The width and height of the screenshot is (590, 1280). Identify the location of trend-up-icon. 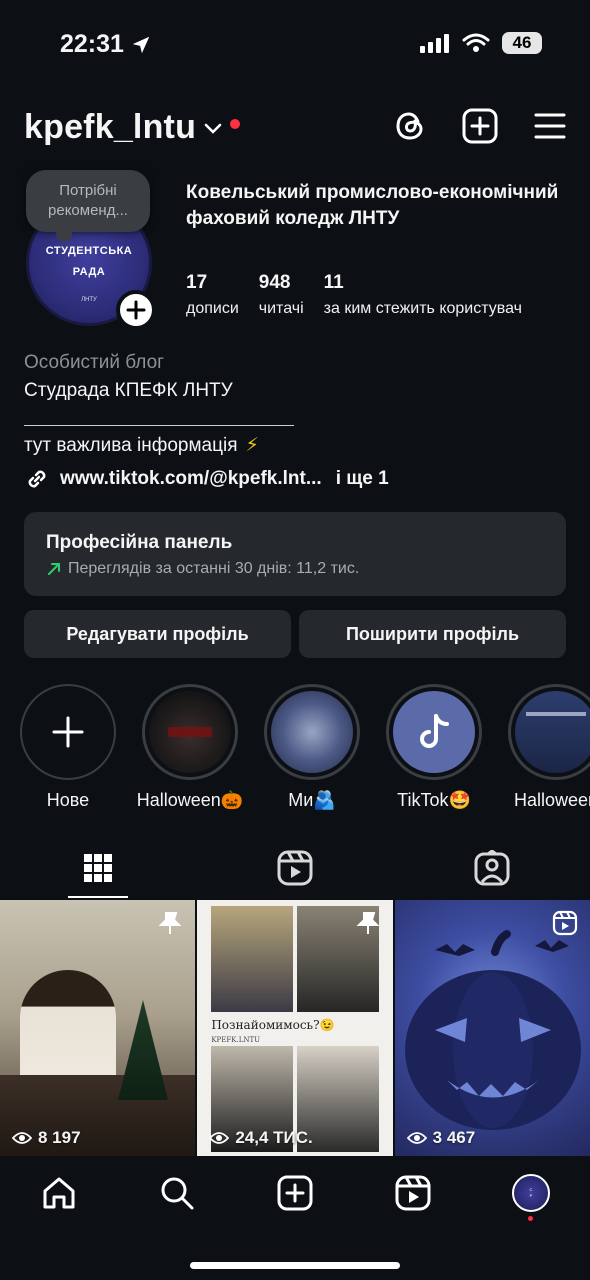
(54, 569).